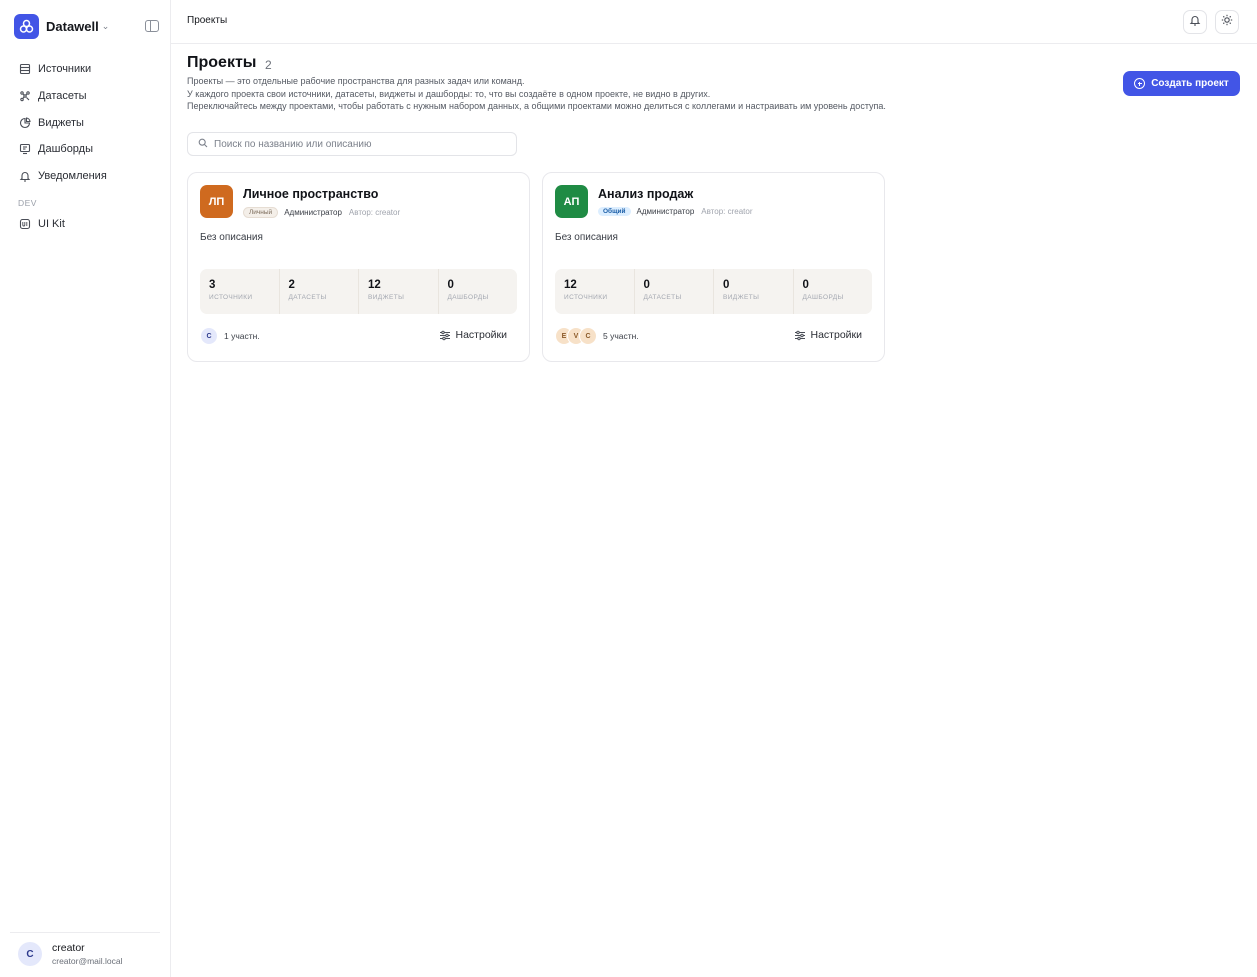 The height and width of the screenshot is (977, 1257). I want to click on app-name: Datawell, so click(72, 26).